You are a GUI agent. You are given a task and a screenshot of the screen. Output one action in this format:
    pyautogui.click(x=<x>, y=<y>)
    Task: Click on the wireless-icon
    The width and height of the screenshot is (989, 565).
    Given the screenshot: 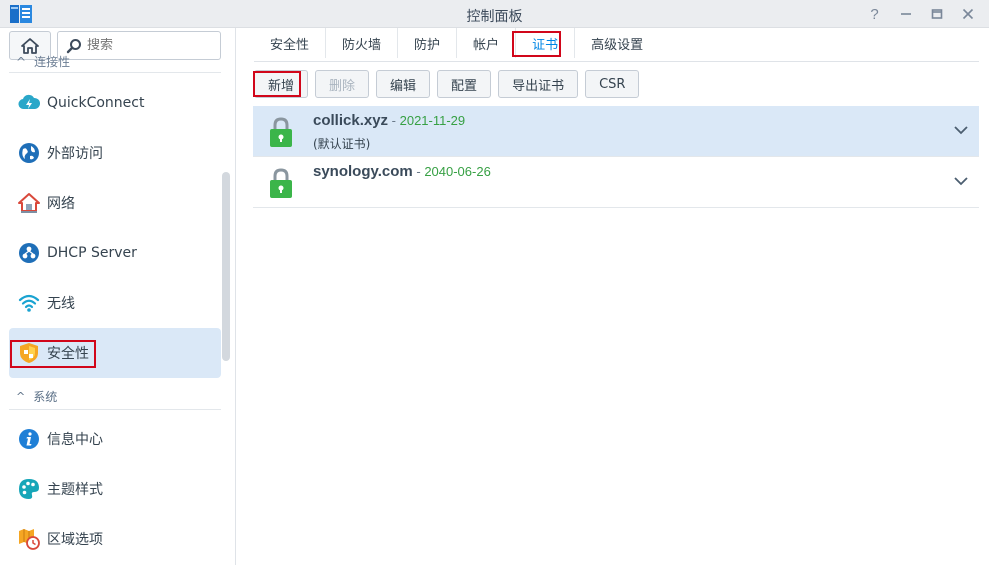 What is the action you would take?
    pyautogui.click(x=29, y=303)
    